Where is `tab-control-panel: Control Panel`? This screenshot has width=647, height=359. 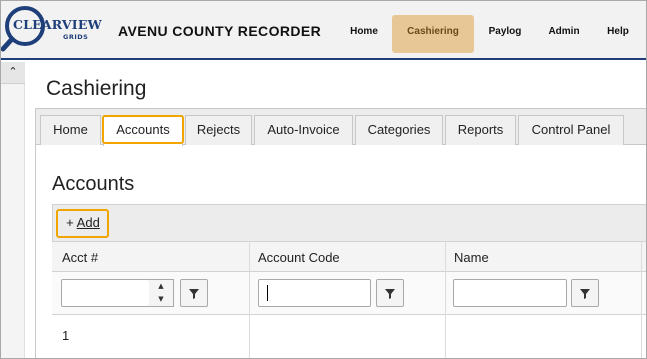 tab-control-panel: Control Panel is located at coordinates (571, 130).